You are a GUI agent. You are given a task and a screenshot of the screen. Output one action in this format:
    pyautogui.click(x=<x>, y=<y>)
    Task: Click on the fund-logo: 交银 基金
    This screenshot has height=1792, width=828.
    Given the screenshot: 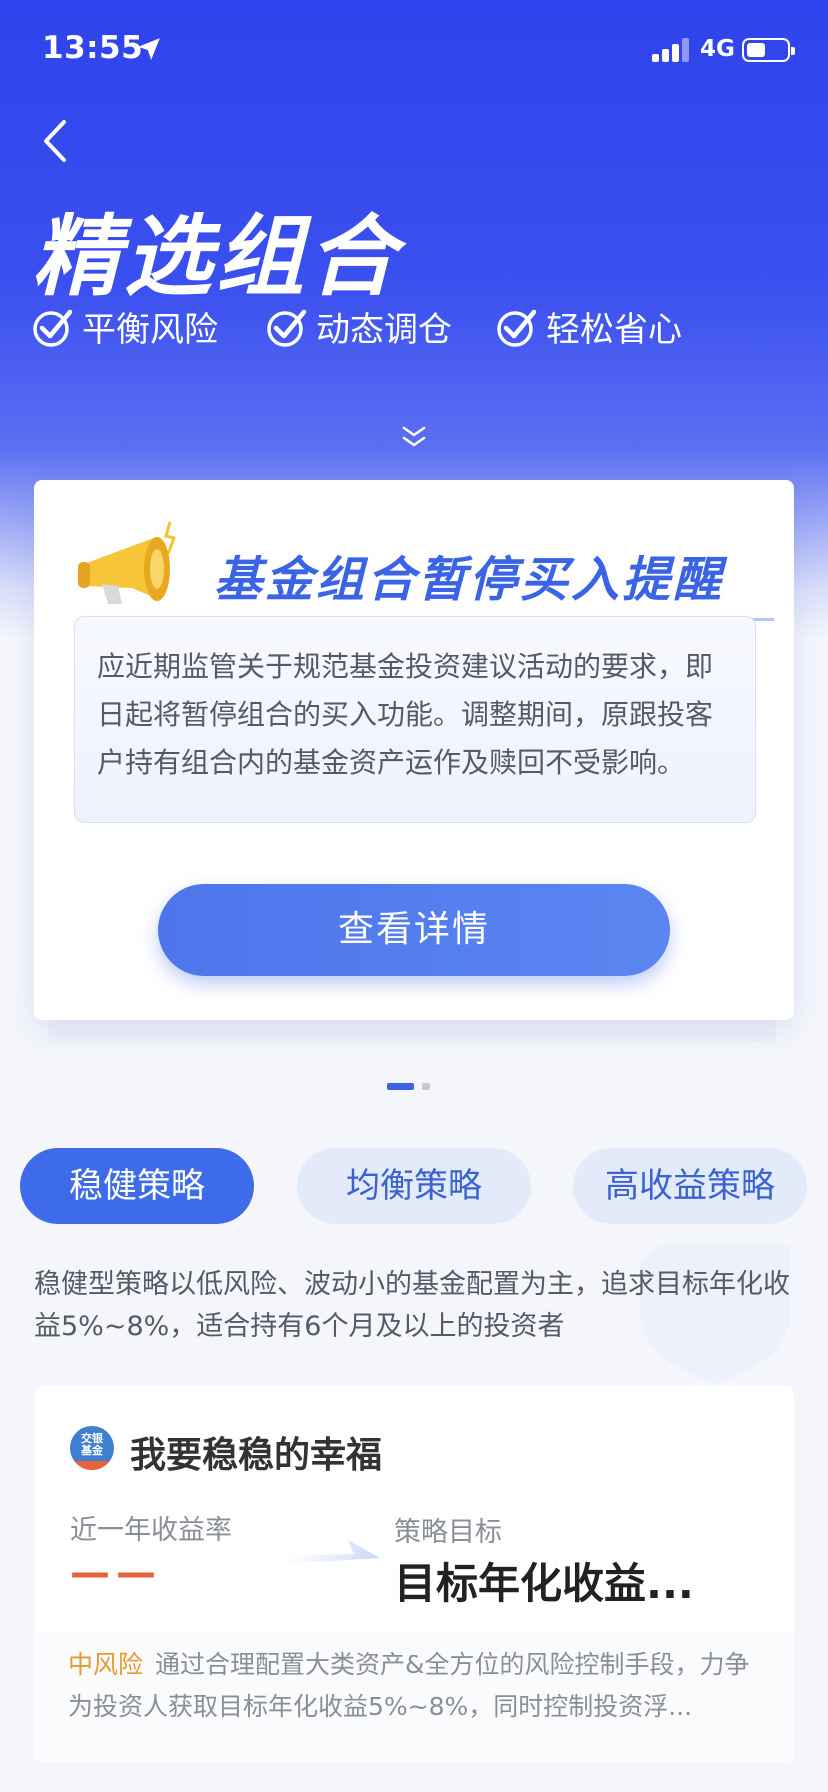 What is the action you would take?
    pyautogui.click(x=92, y=1448)
    